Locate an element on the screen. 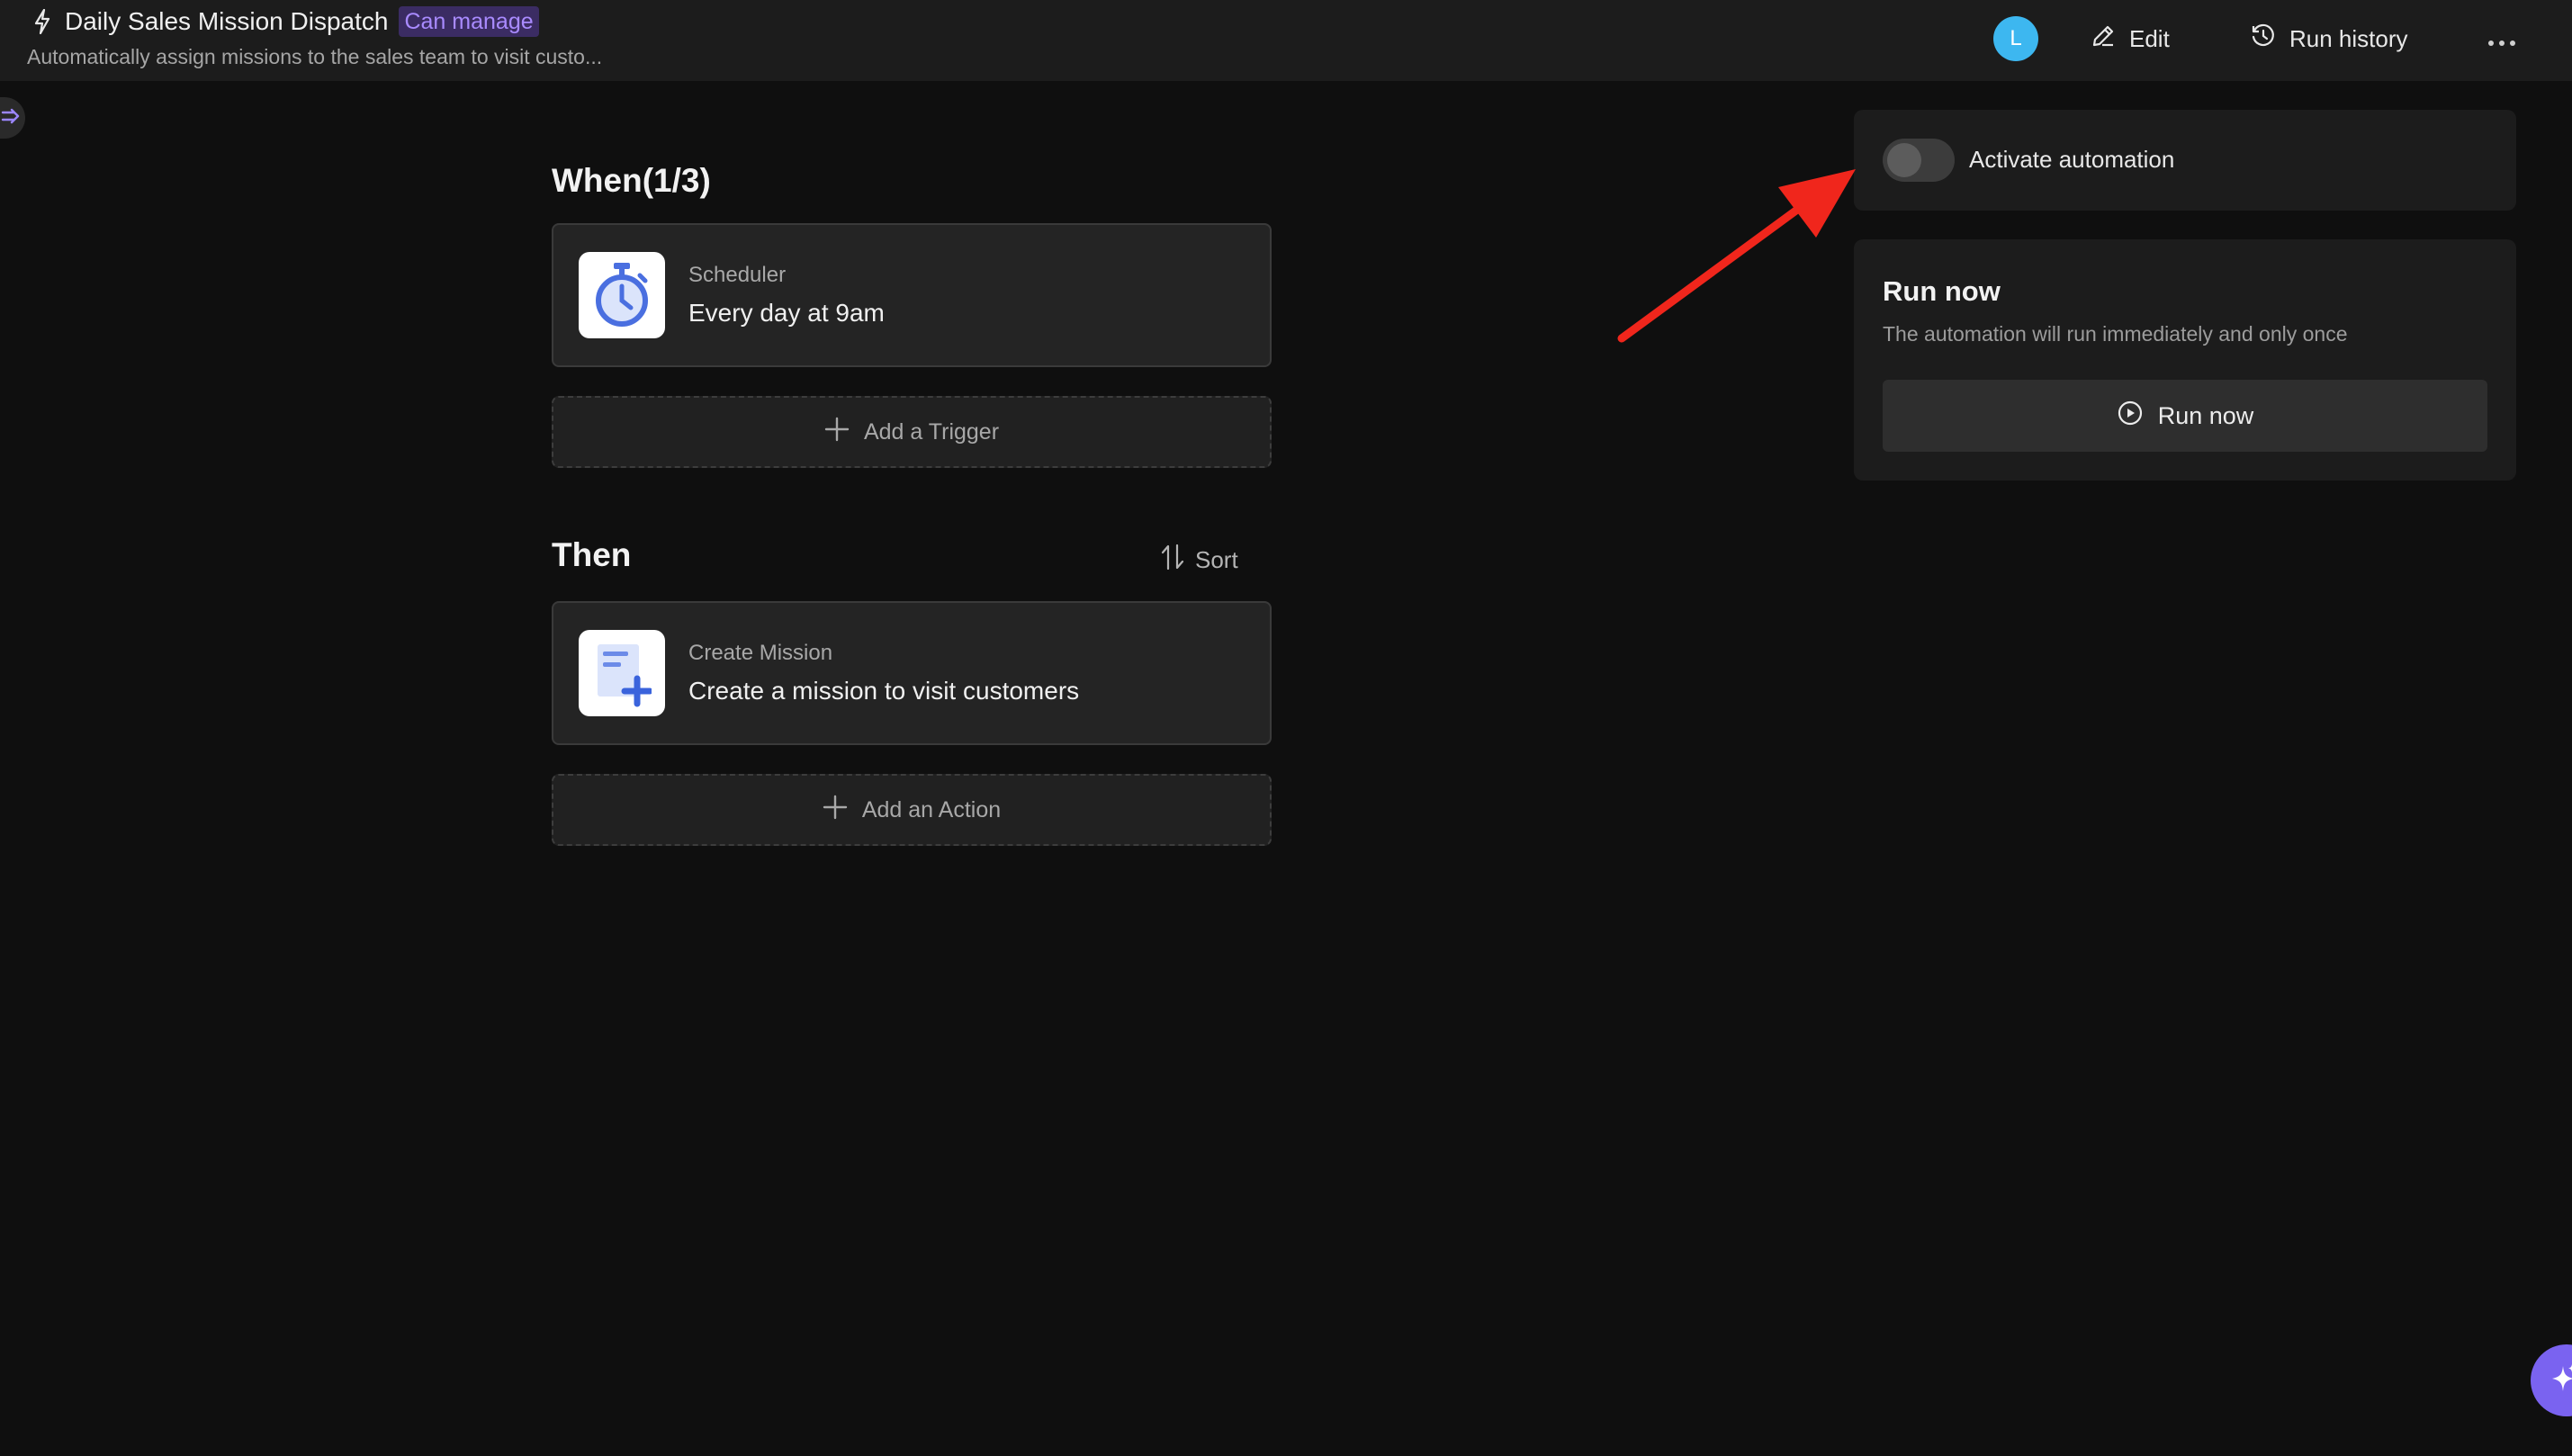 The width and height of the screenshot is (2572, 1456). expand-sidebar-icon is located at coordinates (11, 119).